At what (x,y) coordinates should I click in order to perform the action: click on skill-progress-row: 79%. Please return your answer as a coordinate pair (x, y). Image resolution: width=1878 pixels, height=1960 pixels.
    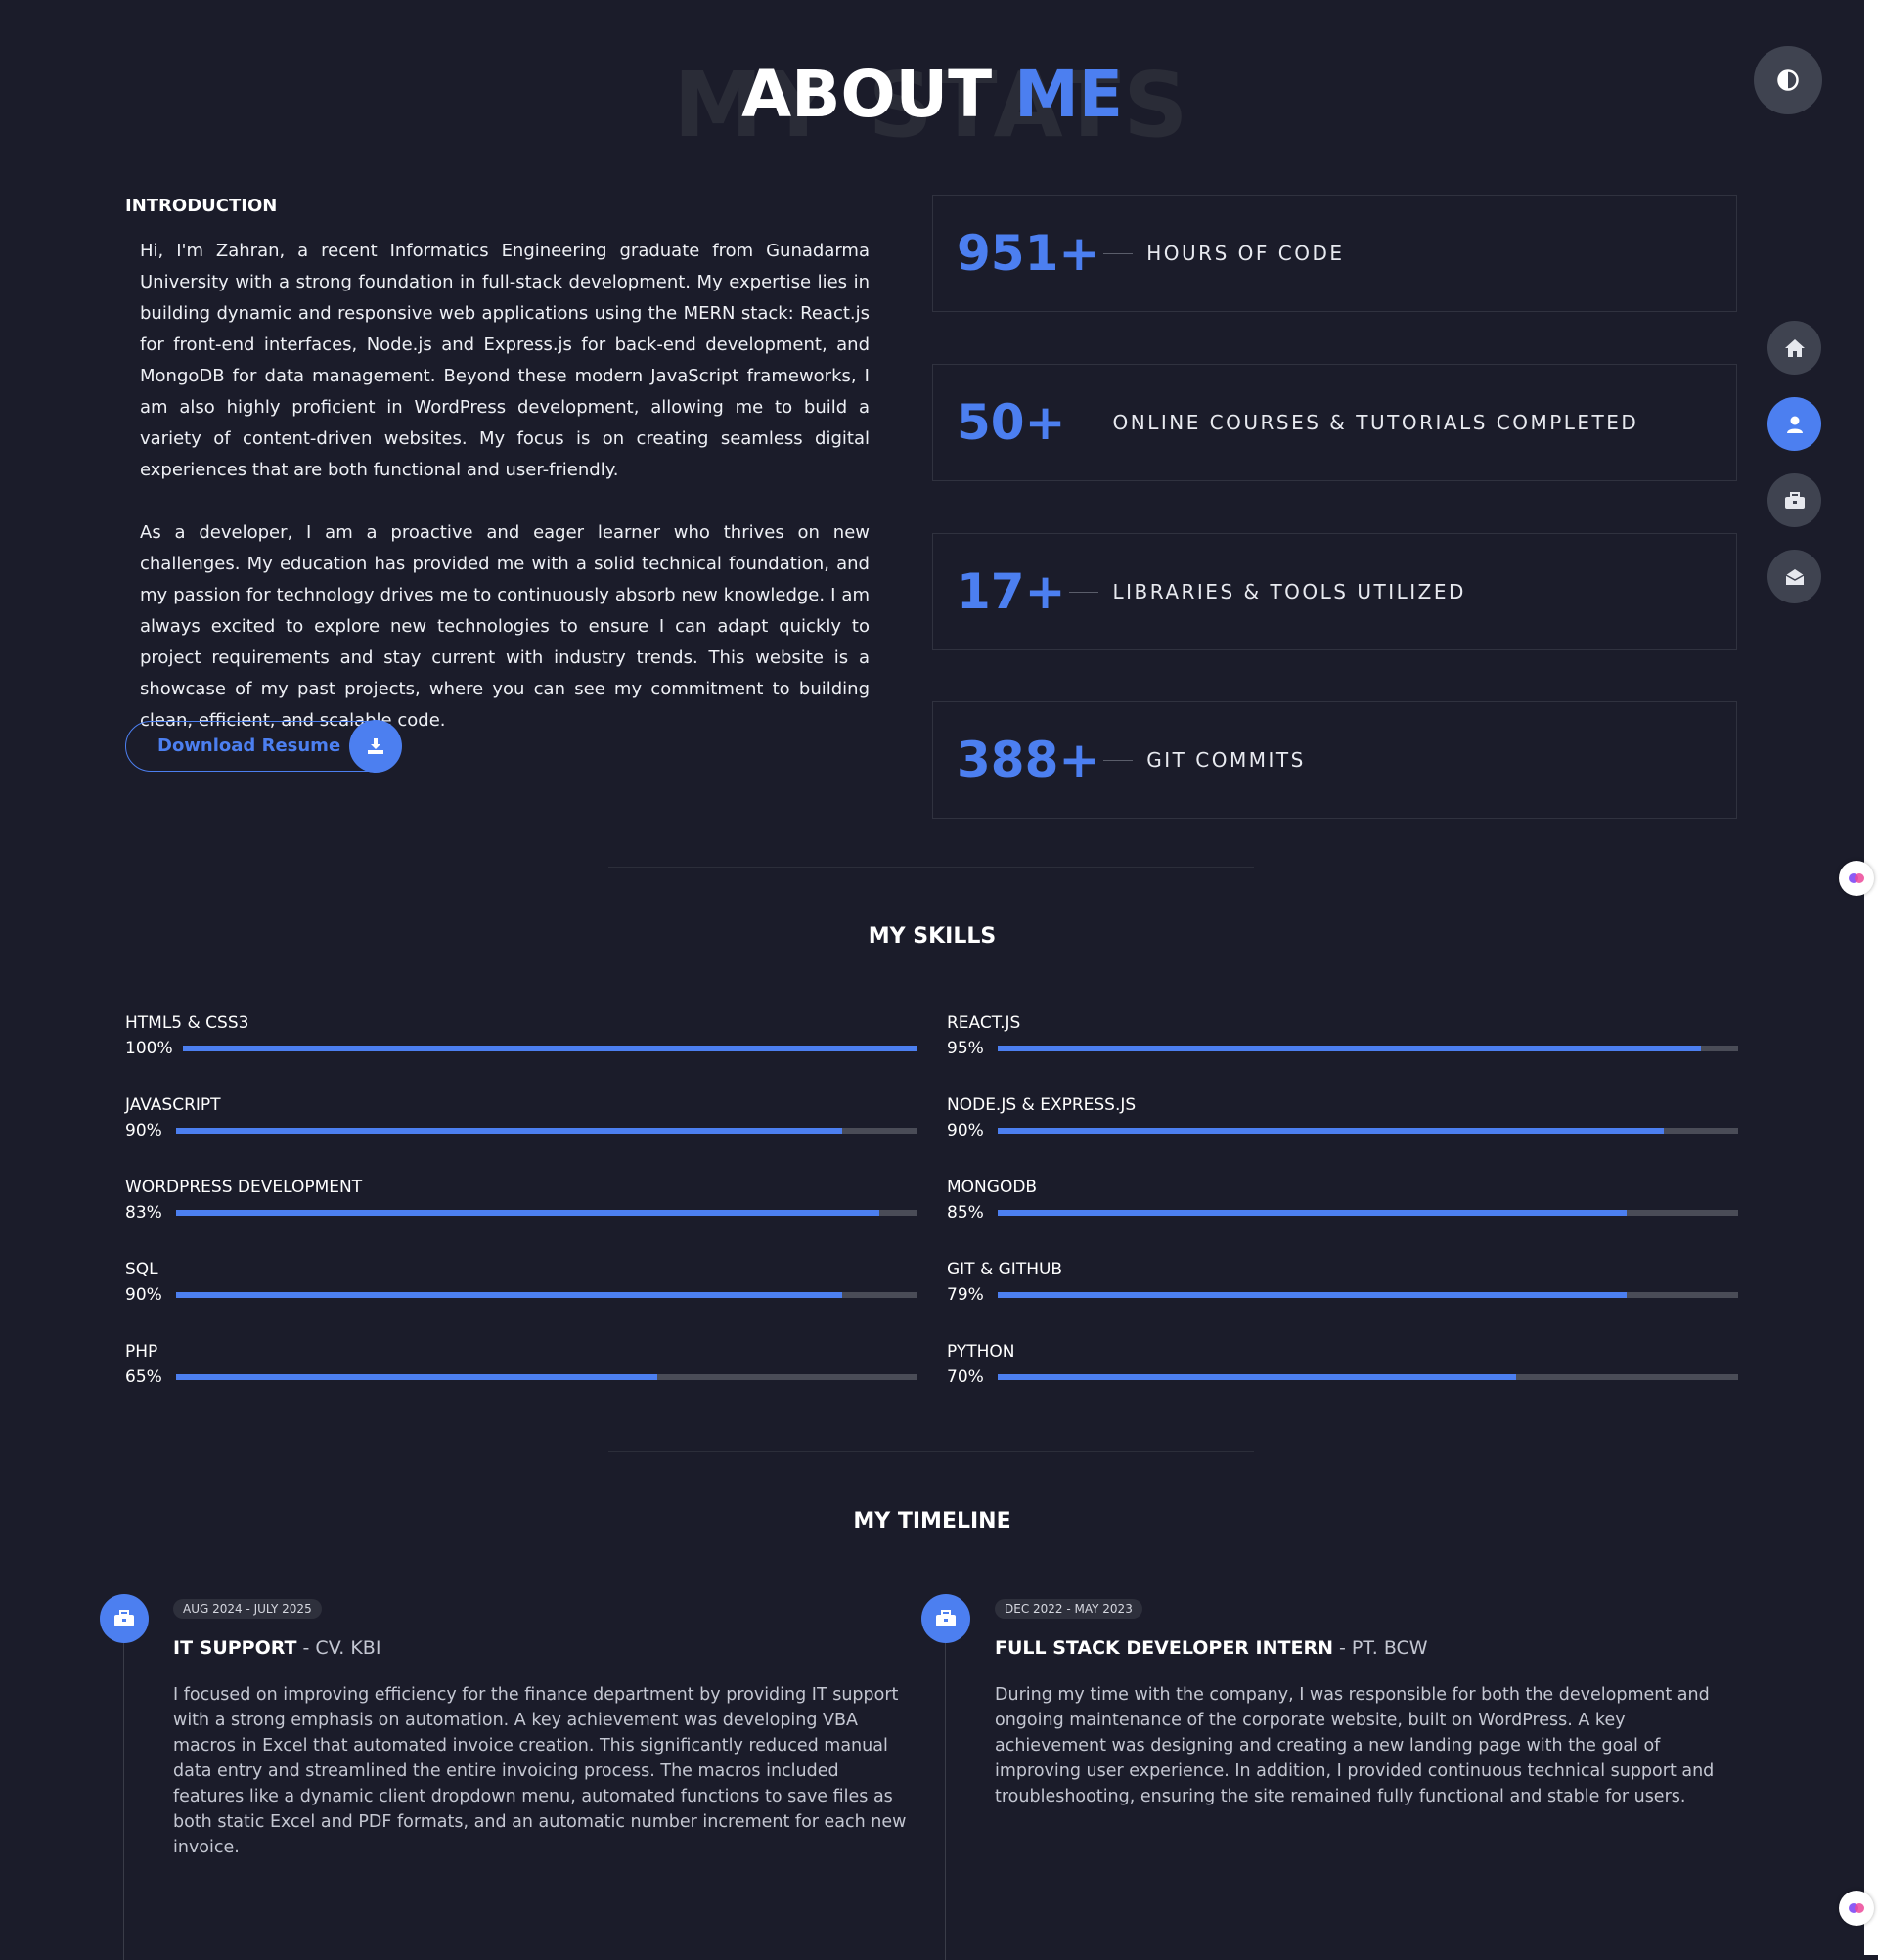
    Looking at the image, I should click on (1342, 1295).